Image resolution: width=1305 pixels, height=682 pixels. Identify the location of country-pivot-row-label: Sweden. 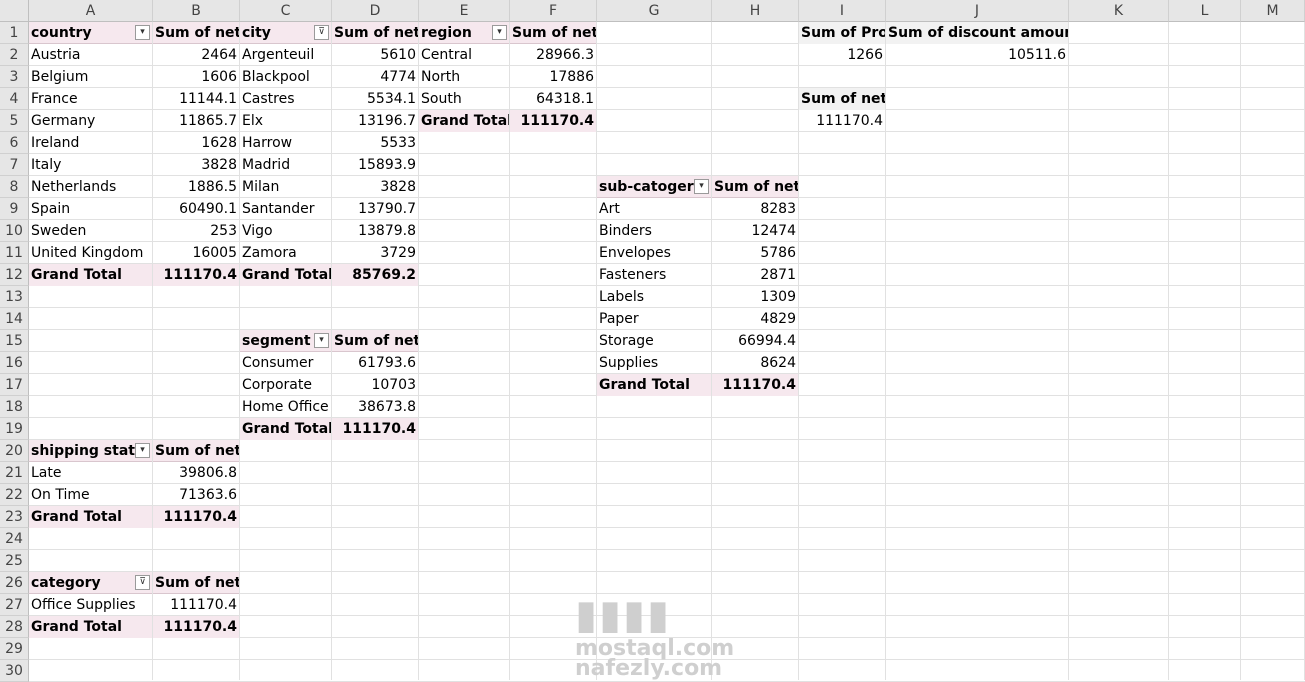
(90, 231).